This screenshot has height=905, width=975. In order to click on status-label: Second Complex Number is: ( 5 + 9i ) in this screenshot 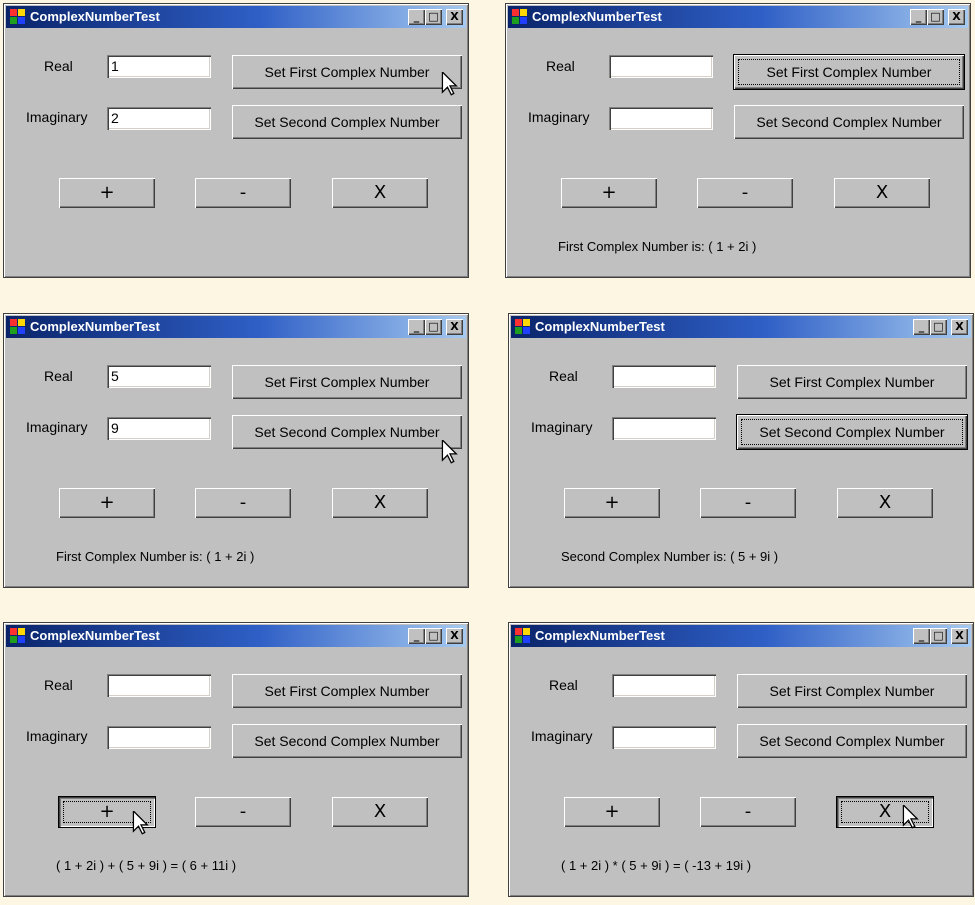, I will do `click(670, 556)`.